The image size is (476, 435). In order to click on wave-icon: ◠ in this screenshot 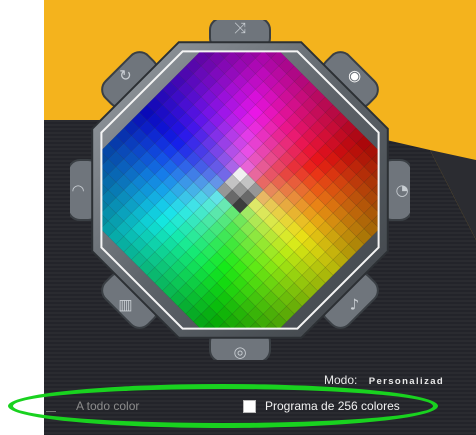, I will do `click(77, 190)`.